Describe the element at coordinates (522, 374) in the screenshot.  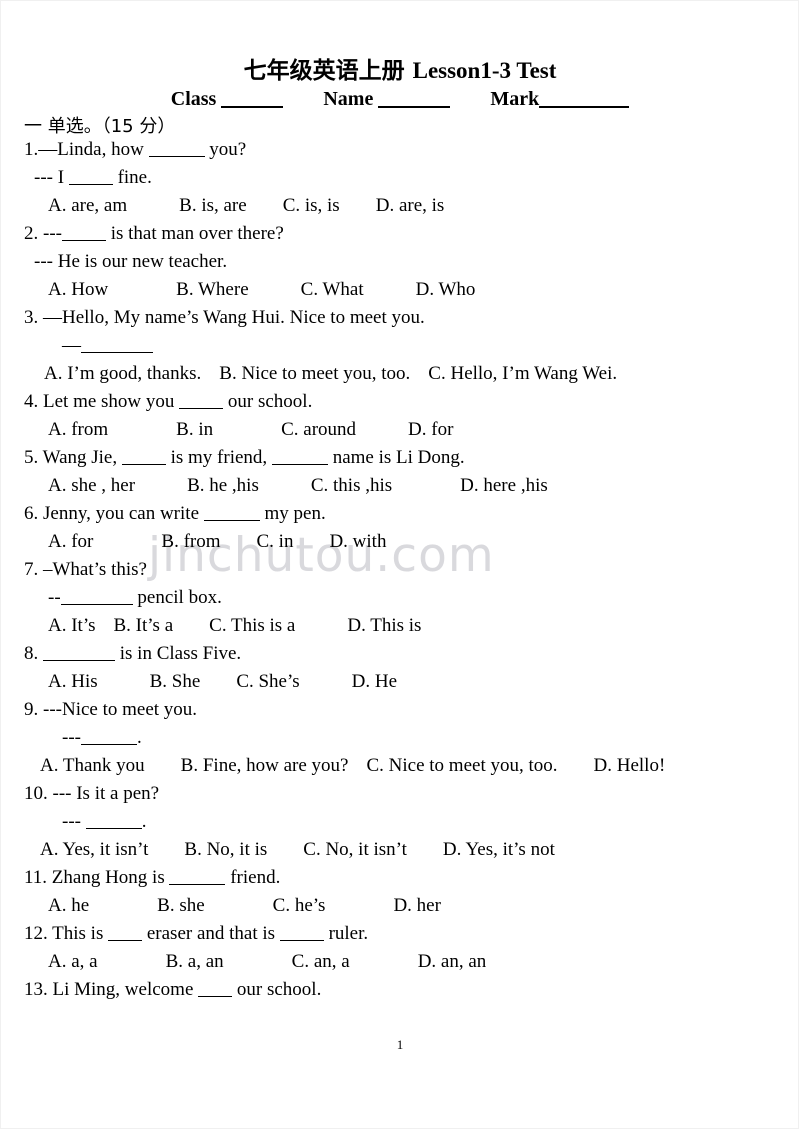
I see `q3-option-c: C. Hello, I’m Wang Wei.` at that location.